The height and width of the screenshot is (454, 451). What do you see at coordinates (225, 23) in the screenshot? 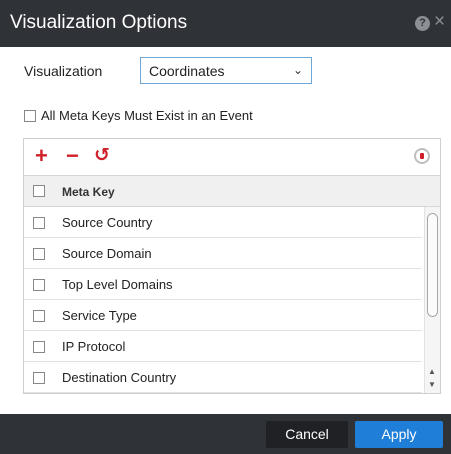
I see `dialog-titlebar: Visualization Options ? ×` at bounding box center [225, 23].